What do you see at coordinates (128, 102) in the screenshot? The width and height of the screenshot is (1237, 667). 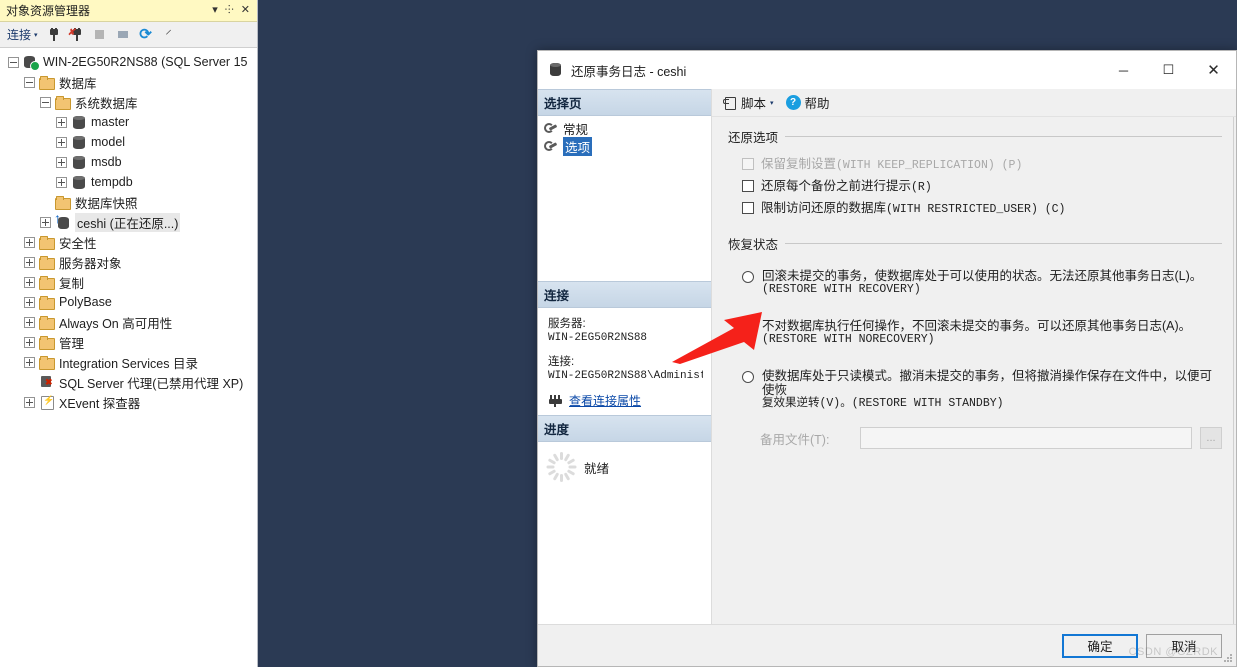 I see `tree-node: 系统数据库` at bounding box center [128, 102].